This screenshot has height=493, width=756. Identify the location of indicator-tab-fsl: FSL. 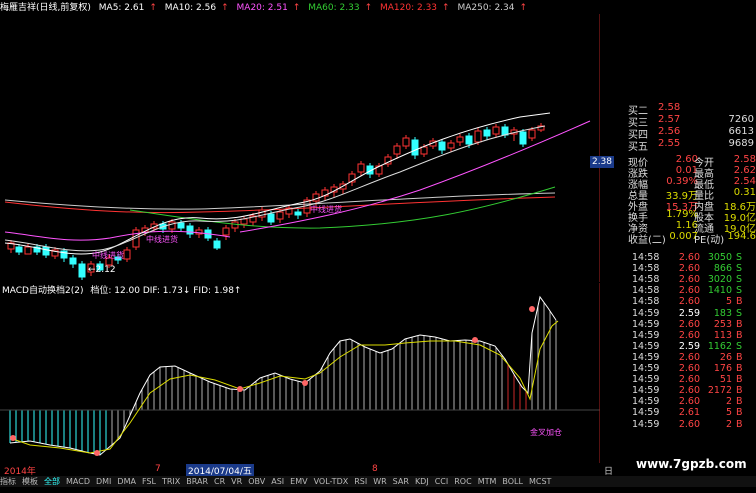
(149, 481).